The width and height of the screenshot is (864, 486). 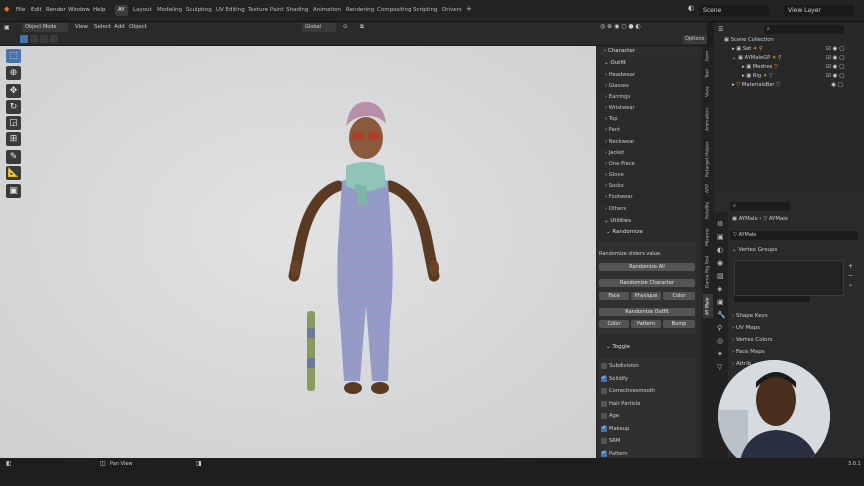 I want to click on outfit-item: › One-Piece, so click(x=620, y=164).